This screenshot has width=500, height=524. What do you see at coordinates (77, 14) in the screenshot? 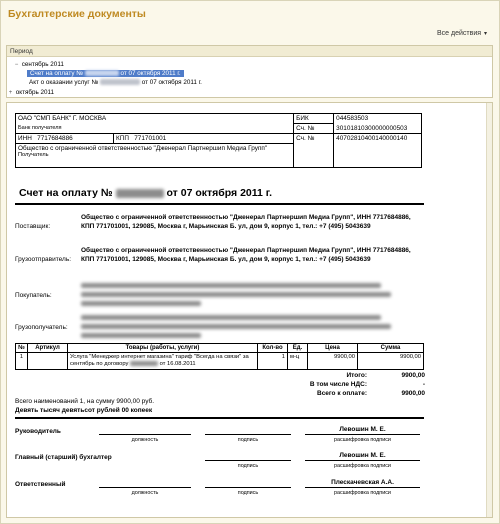
I see `window-title: Бухгалтерские документы` at bounding box center [77, 14].